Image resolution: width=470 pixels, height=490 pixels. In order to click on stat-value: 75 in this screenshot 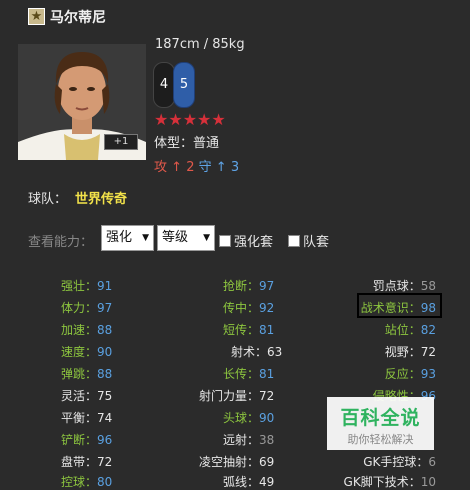, I will do `click(105, 396)`.